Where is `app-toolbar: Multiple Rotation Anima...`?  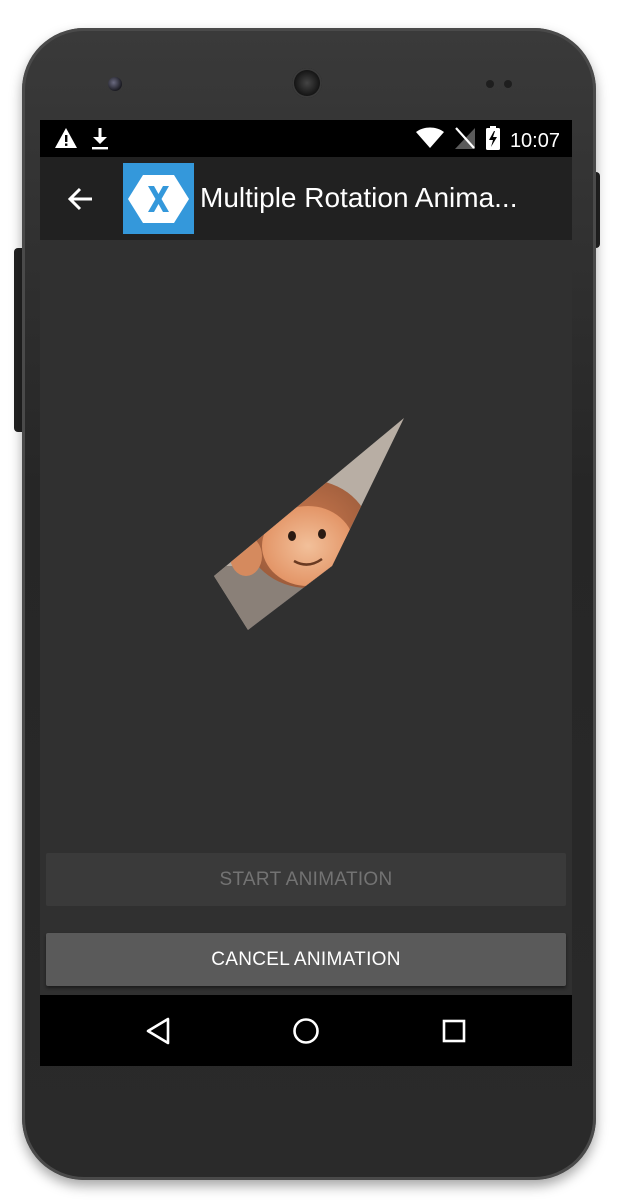 app-toolbar: Multiple Rotation Anima... is located at coordinates (306, 198).